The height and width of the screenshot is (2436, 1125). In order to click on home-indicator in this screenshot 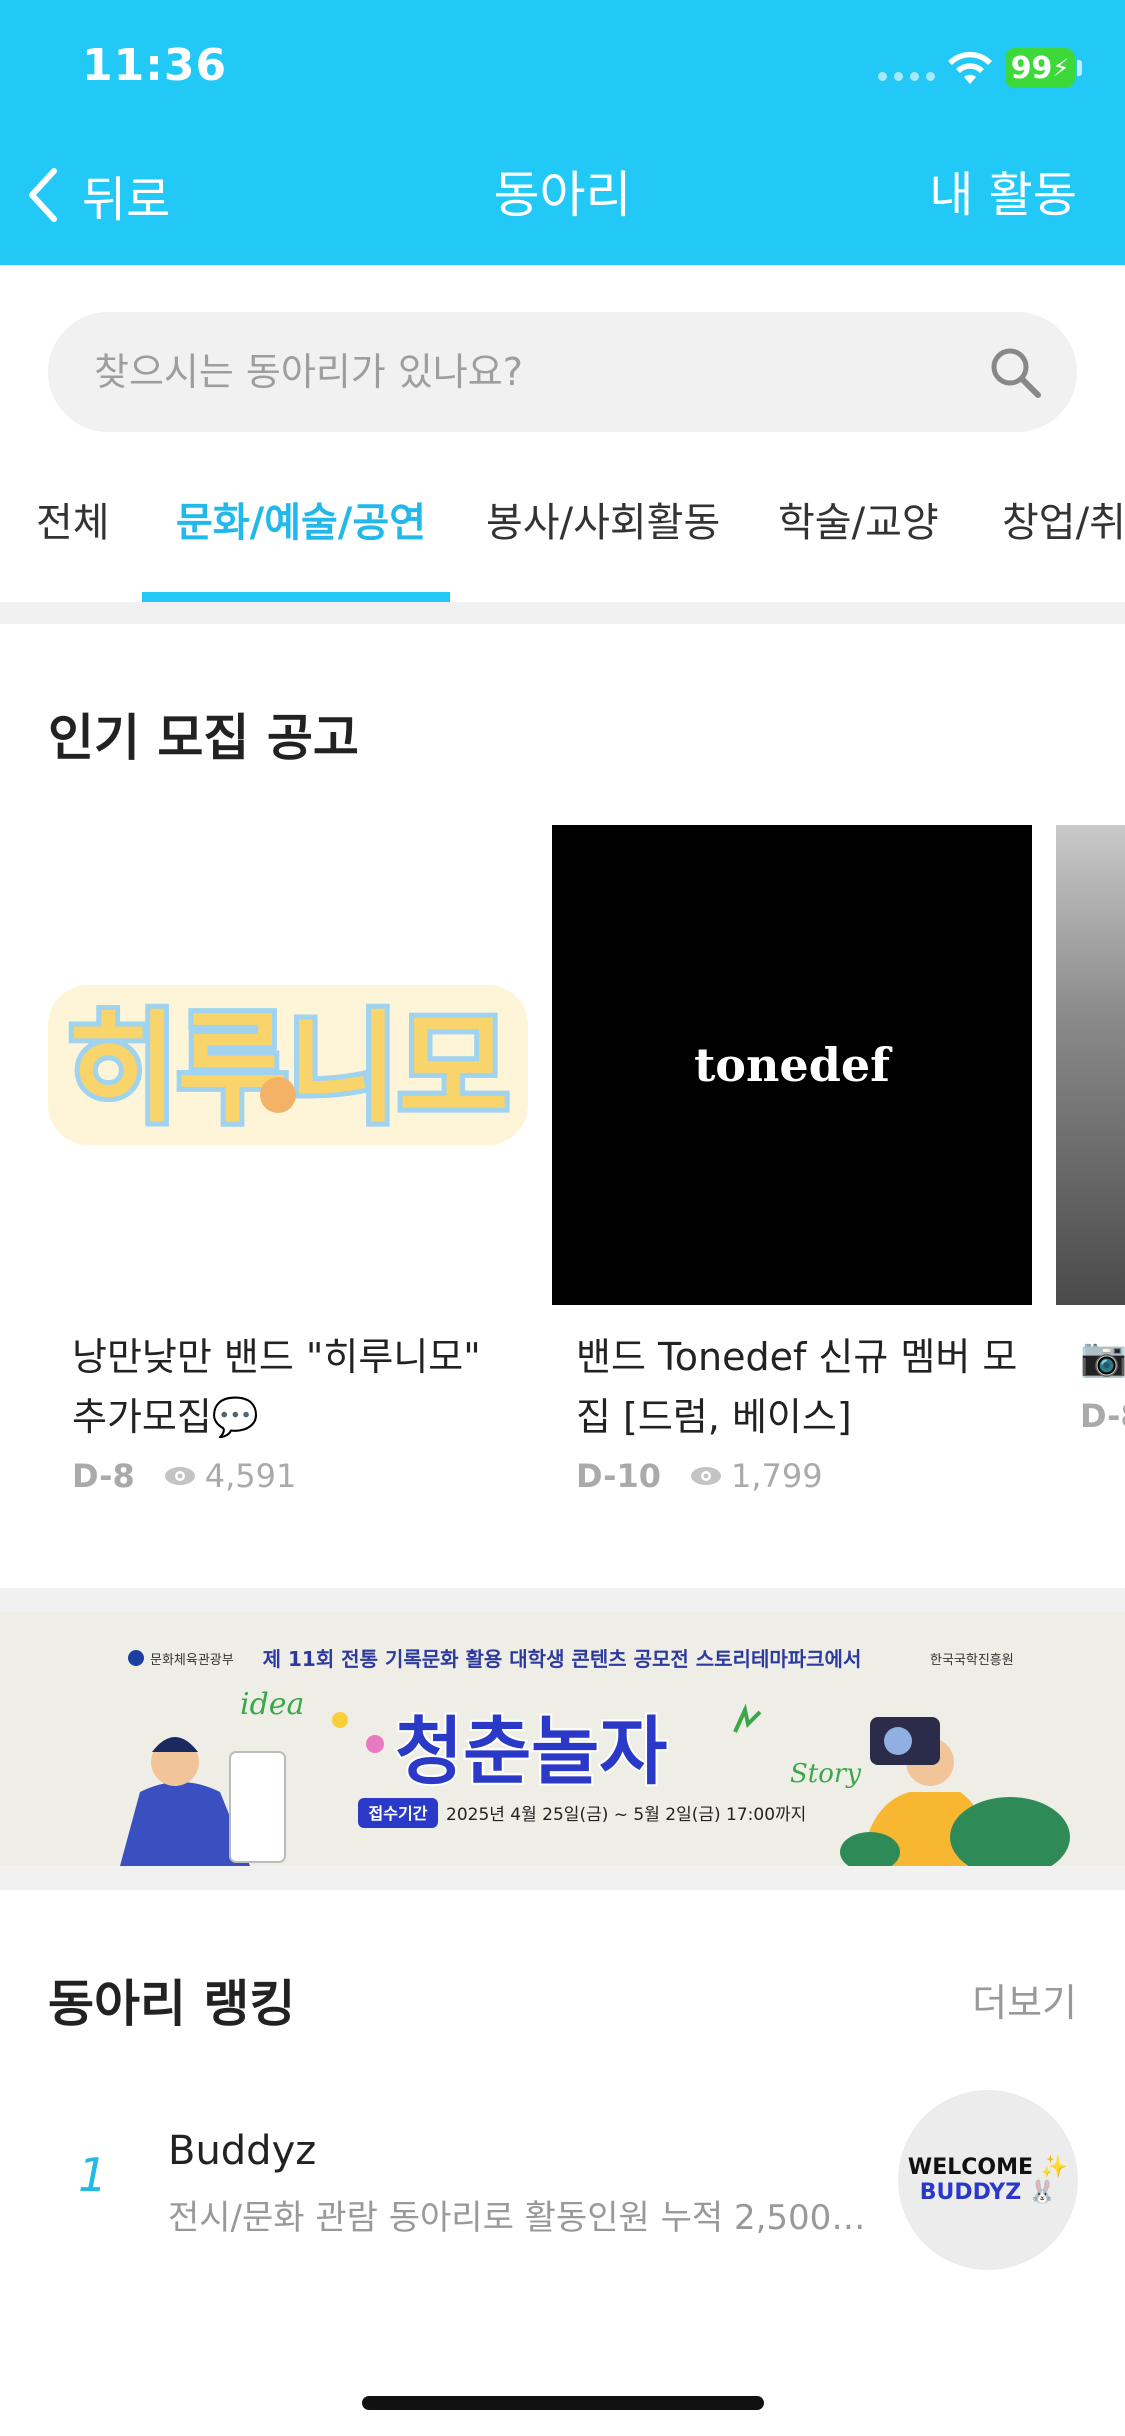, I will do `click(563, 2403)`.